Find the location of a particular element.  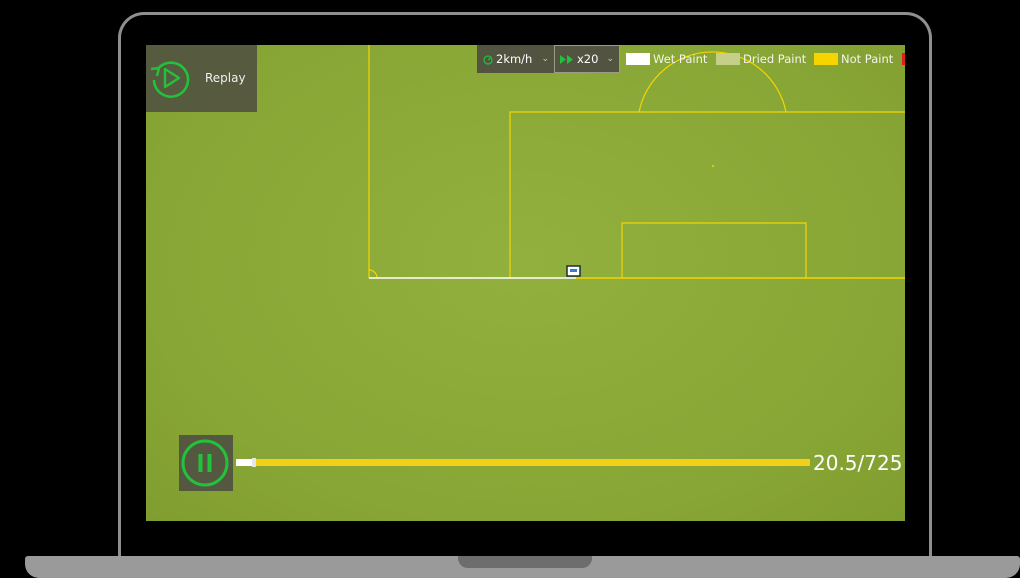

speed-select: 2km/h ⌄ is located at coordinates (515, 59).